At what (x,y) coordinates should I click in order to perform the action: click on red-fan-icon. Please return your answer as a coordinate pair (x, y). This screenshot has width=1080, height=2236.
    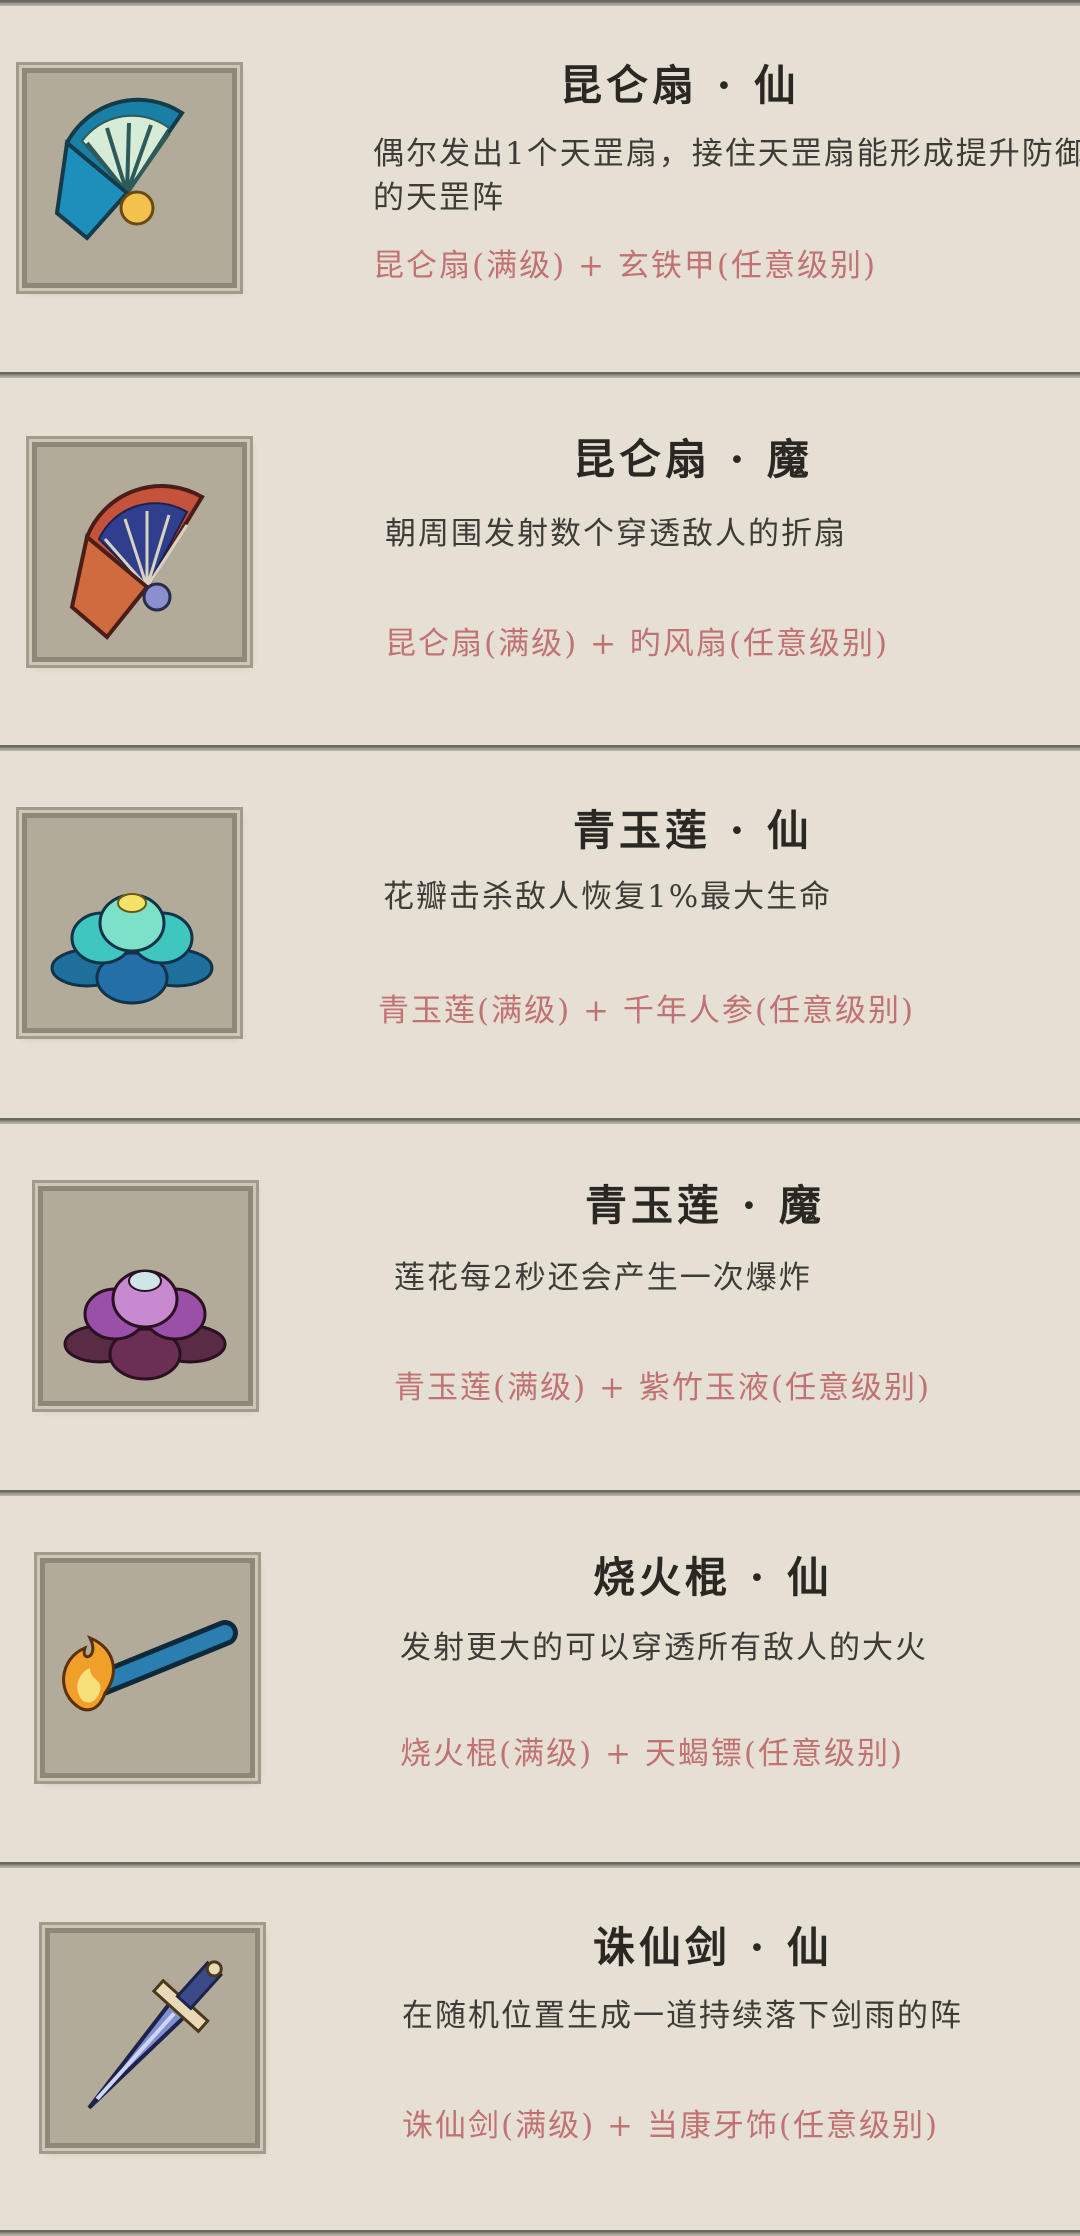
    Looking at the image, I should click on (137, 562).